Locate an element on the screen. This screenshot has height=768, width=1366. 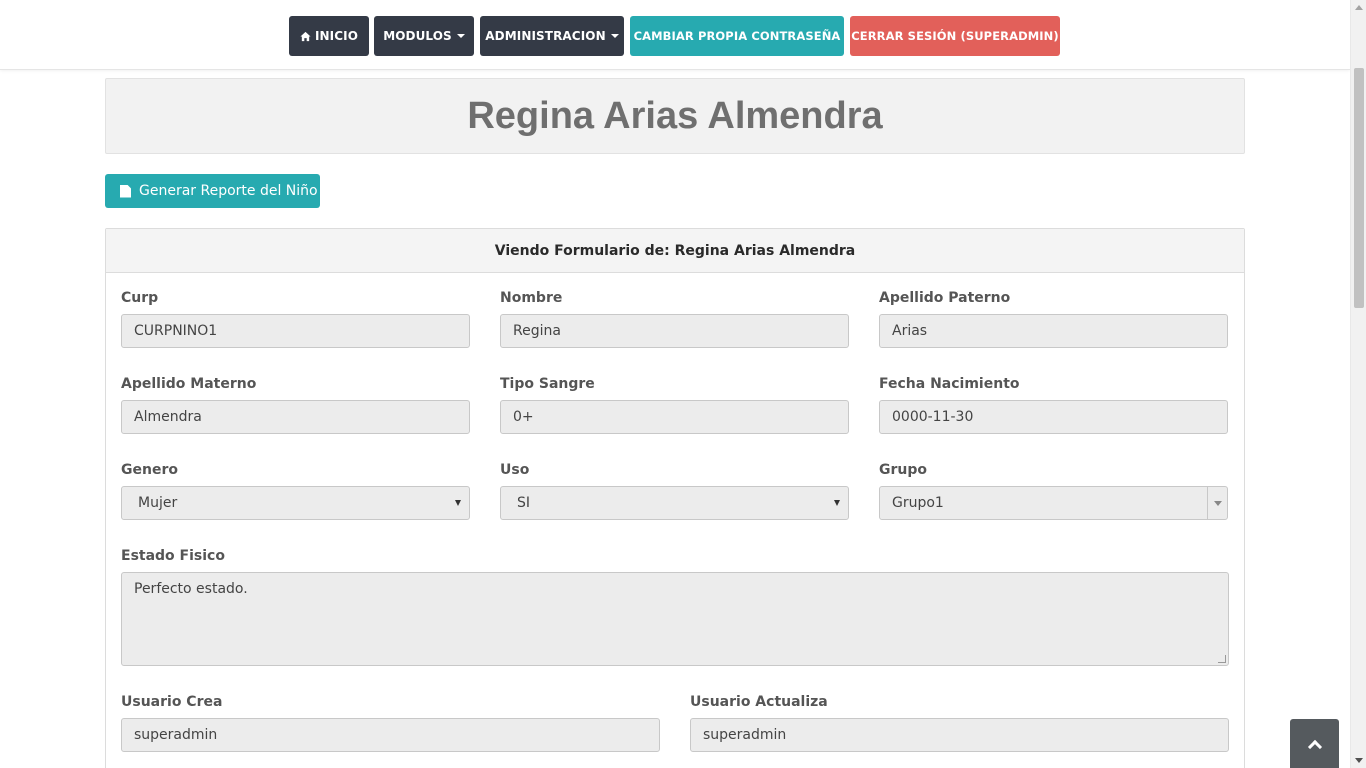
estado-fisico-textarea: Perfecto estado. is located at coordinates (675, 619).